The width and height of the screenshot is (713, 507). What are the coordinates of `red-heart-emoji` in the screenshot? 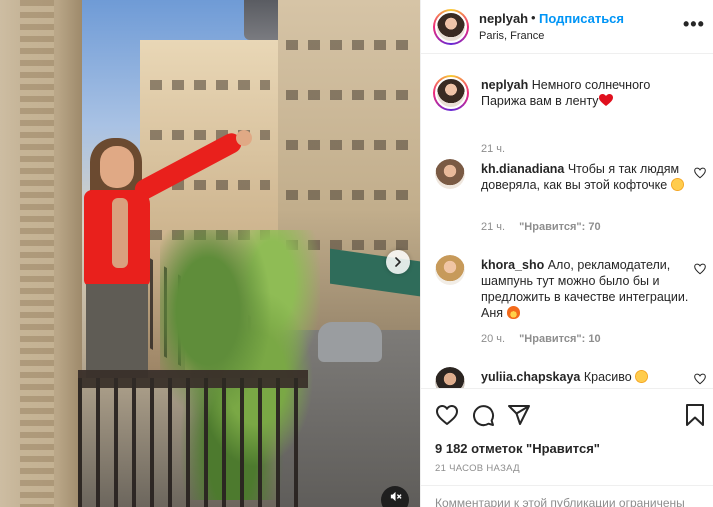 It's located at (605, 100).